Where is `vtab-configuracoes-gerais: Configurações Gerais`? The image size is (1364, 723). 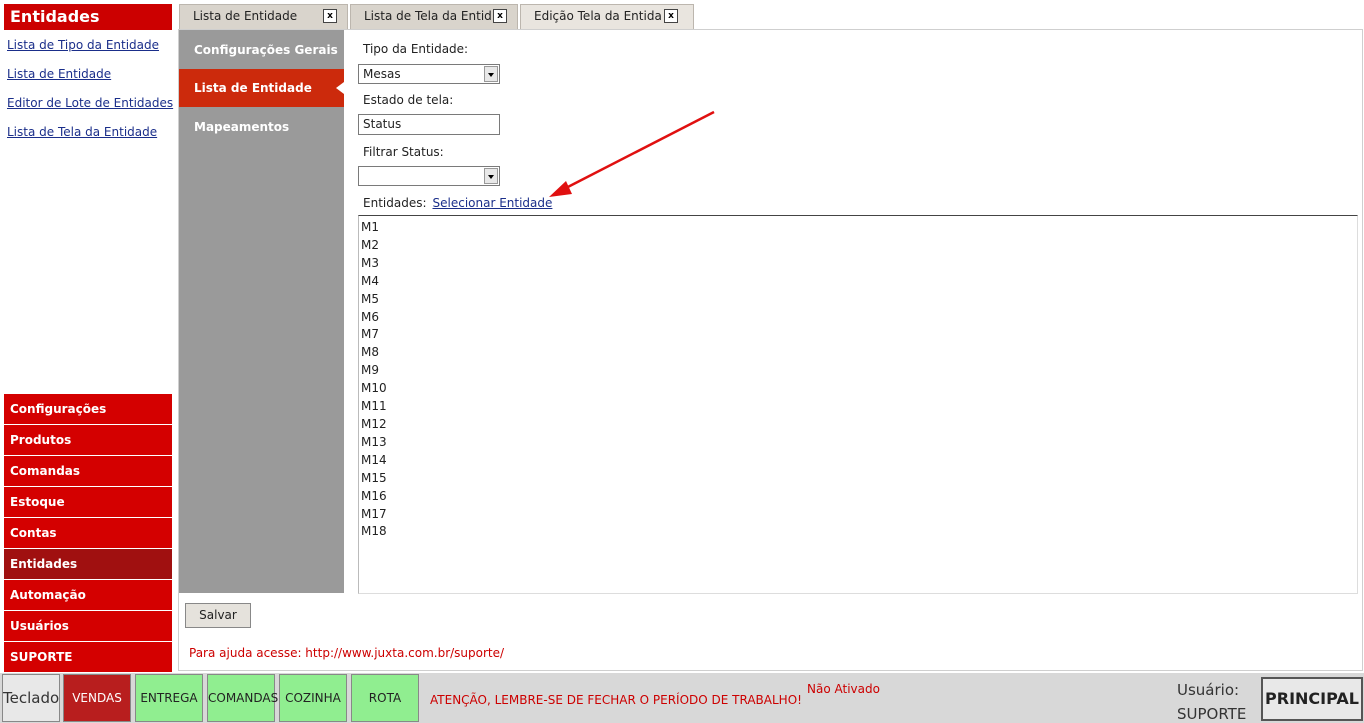
vtab-configuracoes-gerais: Configurações Gerais is located at coordinates (261, 50).